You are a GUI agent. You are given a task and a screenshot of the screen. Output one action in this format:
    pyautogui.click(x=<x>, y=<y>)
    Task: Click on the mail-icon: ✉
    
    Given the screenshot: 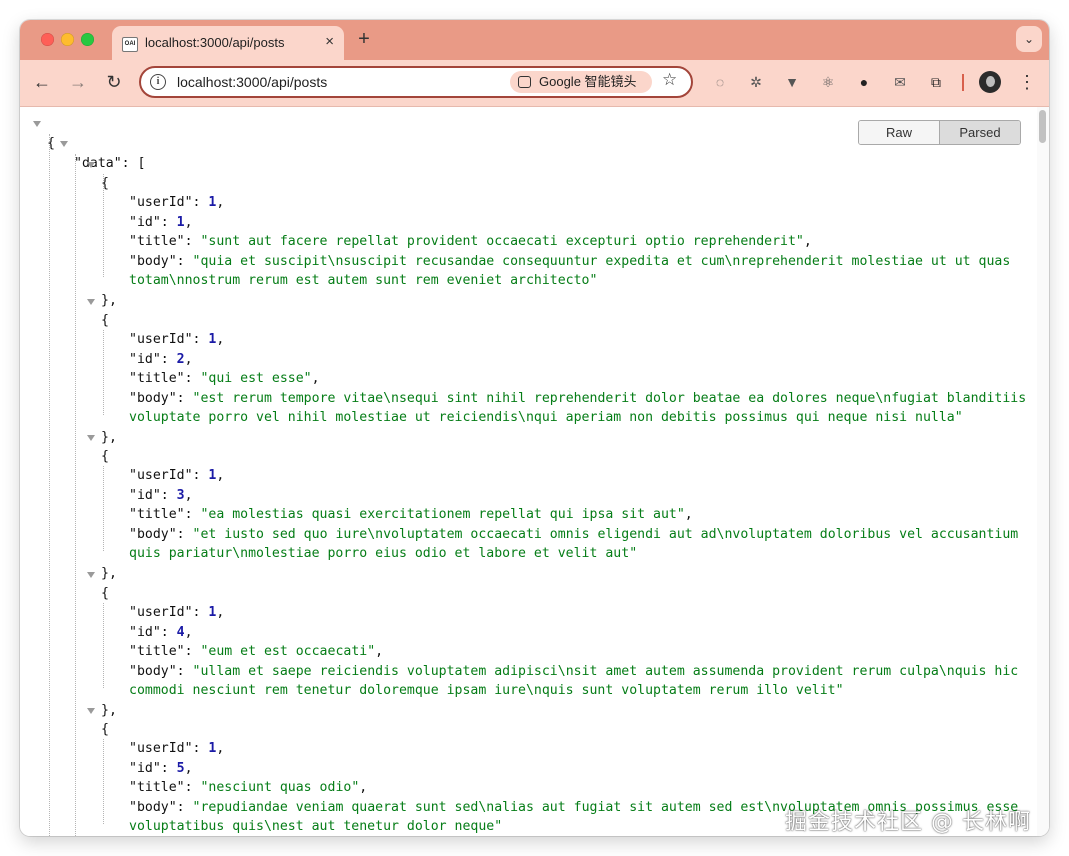 What is the action you would take?
    pyautogui.click(x=900, y=82)
    